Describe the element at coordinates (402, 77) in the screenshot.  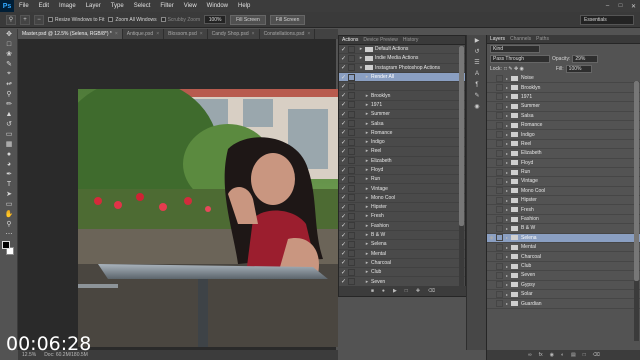
I see `action-row: ✓ ▸ Render All` at that location.